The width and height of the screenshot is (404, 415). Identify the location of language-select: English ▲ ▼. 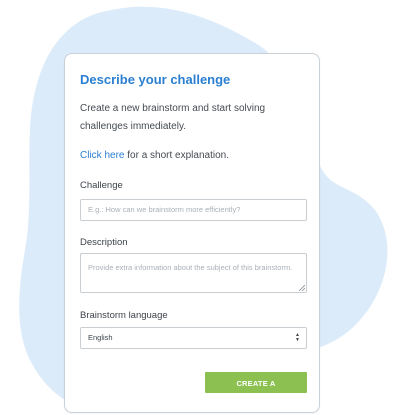
(193, 338).